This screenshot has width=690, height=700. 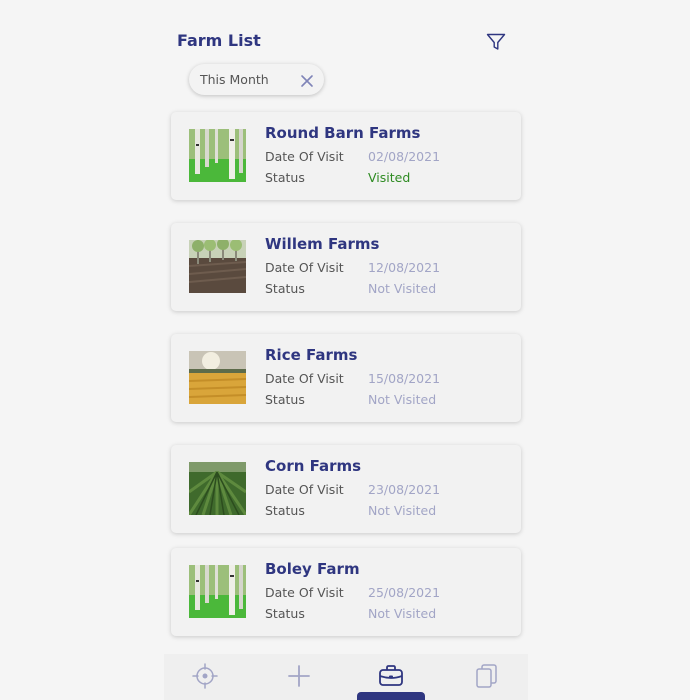 I want to click on briefcase-icon, so click(x=391, y=676).